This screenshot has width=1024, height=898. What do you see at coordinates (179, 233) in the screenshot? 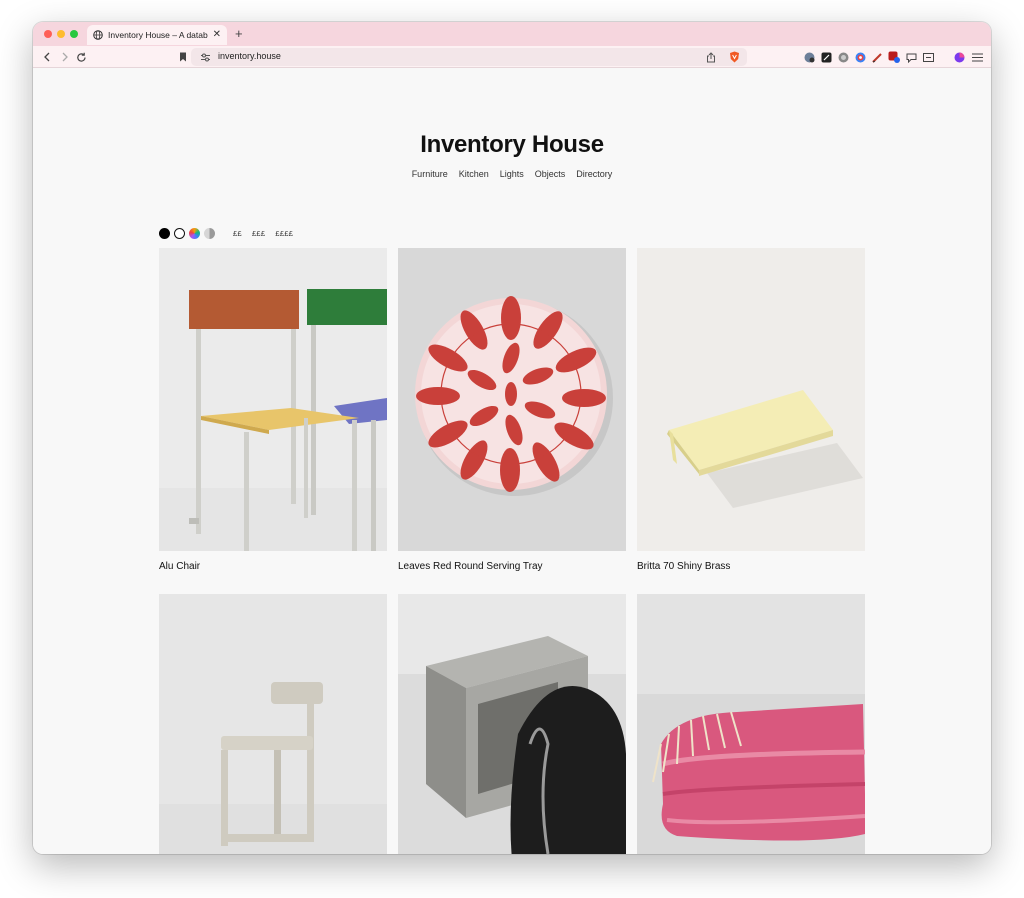
I see `filter-color-white` at bounding box center [179, 233].